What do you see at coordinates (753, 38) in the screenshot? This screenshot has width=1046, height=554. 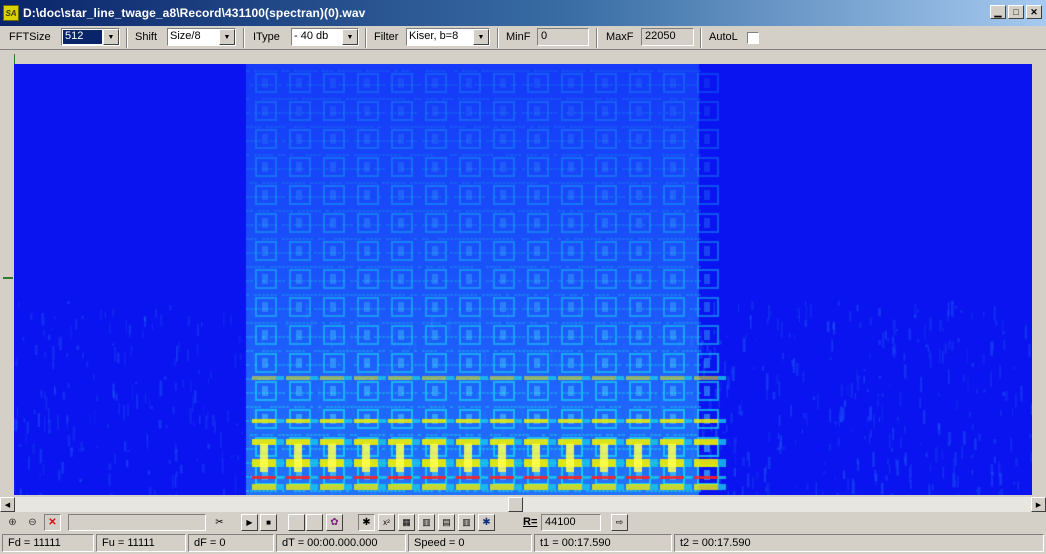 I see `auto-l-checkbox` at bounding box center [753, 38].